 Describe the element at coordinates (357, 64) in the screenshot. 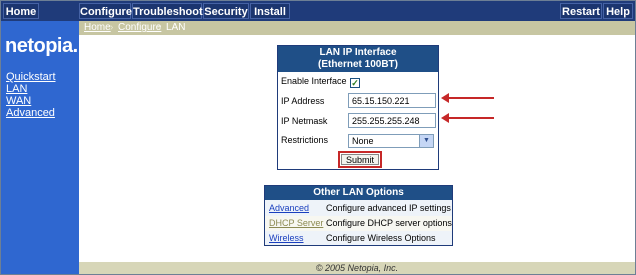

I see `panel-title-line2: (Ethernet 100BT)` at that location.